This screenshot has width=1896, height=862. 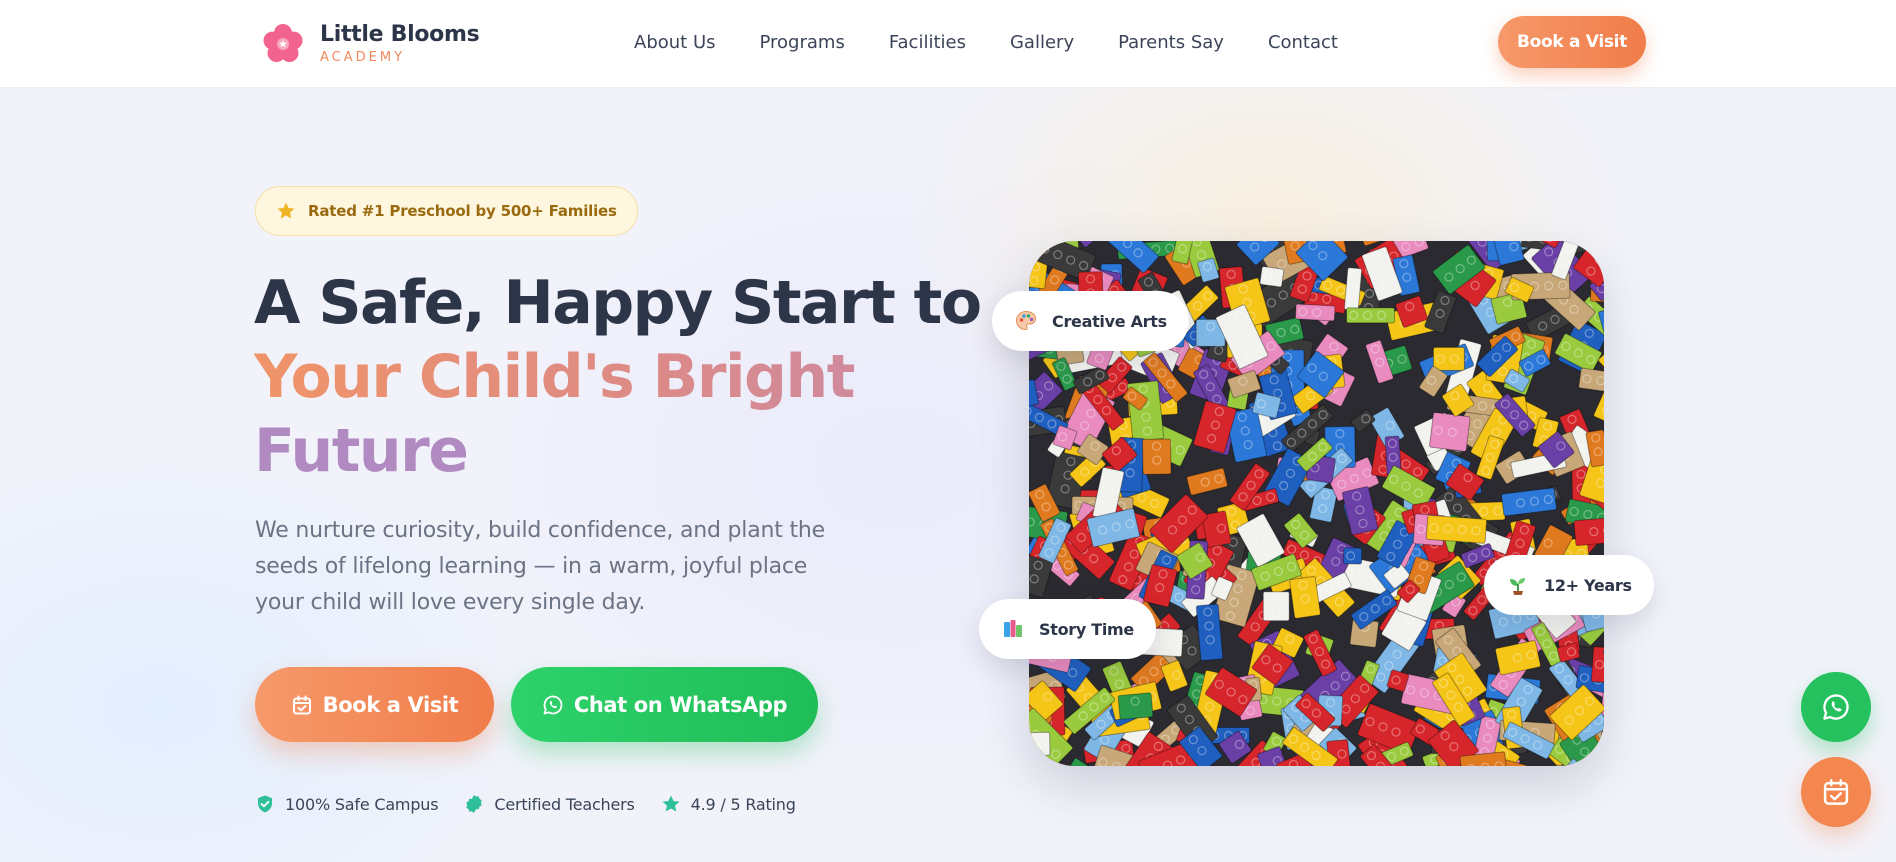 What do you see at coordinates (675, 43) in the screenshot?
I see `nav-link-about: About Us` at bounding box center [675, 43].